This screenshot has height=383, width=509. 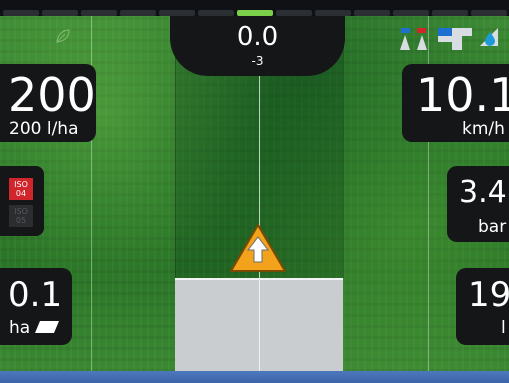 I want to click on iso-04-line2: 04, so click(x=21, y=193).